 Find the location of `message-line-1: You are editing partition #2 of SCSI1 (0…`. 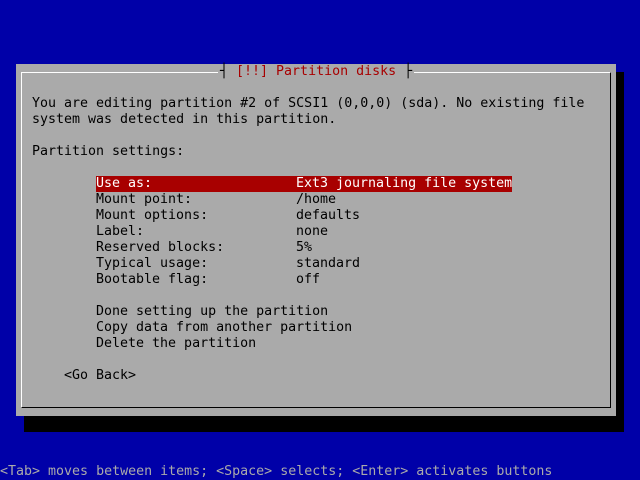

message-line-1: You are editing partition #2 of SCSI1 (0… is located at coordinates (308, 103).